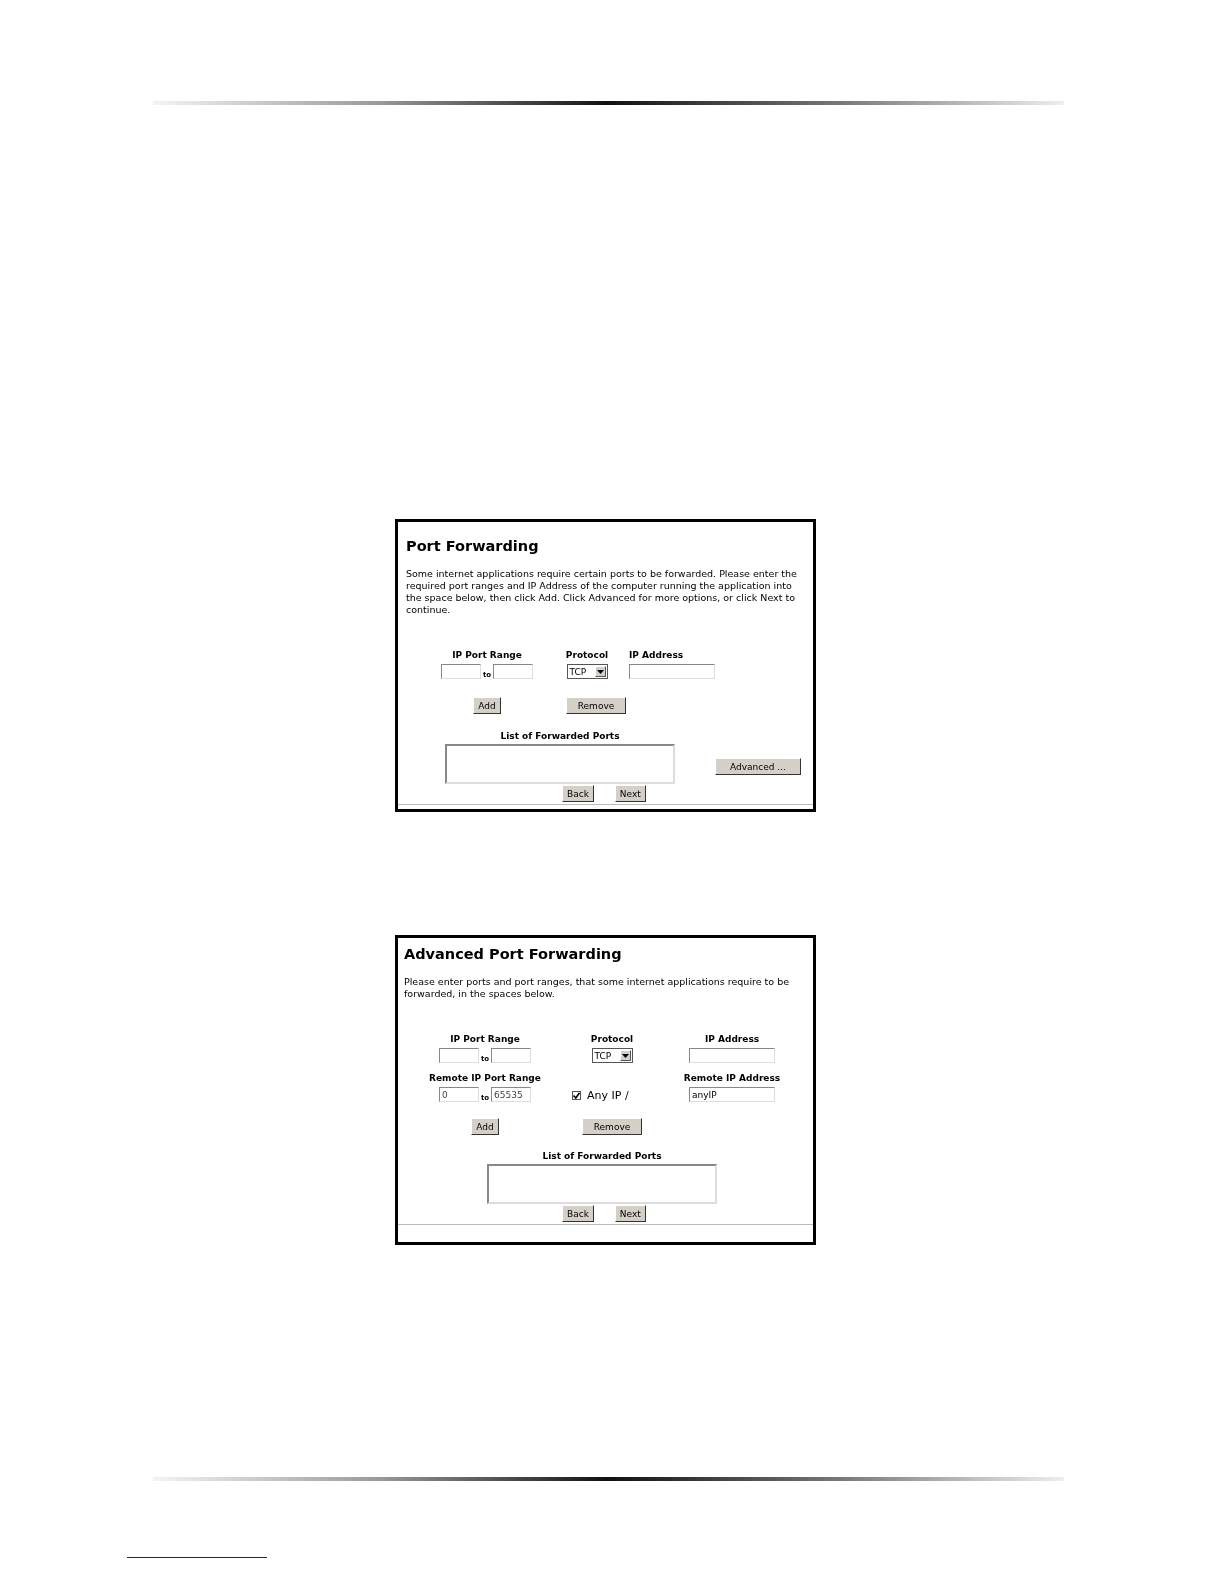 This screenshot has width=1224, height=1584. Describe the element at coordinates (473, 546) in the screenshot. I see `page-title: Port Forwarding` at that location.